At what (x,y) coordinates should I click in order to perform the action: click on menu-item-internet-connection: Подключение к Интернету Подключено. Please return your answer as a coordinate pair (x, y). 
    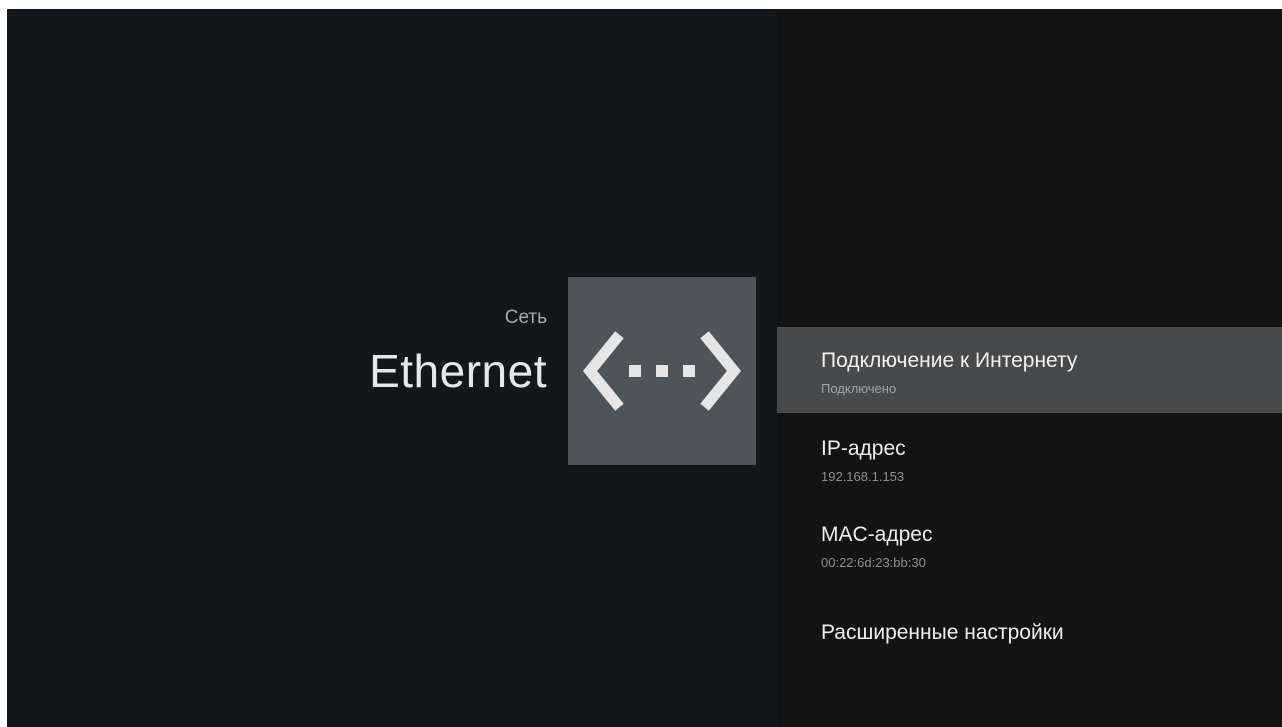
    Looking at the image, I should click on (1029, 370).